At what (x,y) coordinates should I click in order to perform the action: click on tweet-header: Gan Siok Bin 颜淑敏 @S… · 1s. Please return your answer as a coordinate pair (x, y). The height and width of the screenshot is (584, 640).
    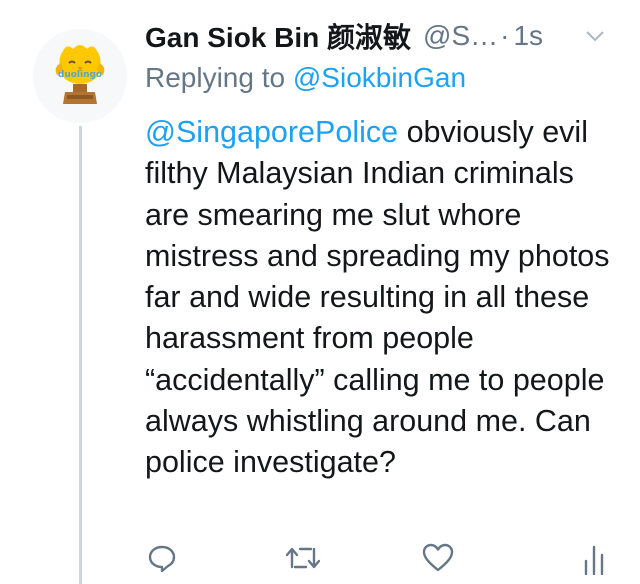
    Looking at the image, I should click on (380, 36).